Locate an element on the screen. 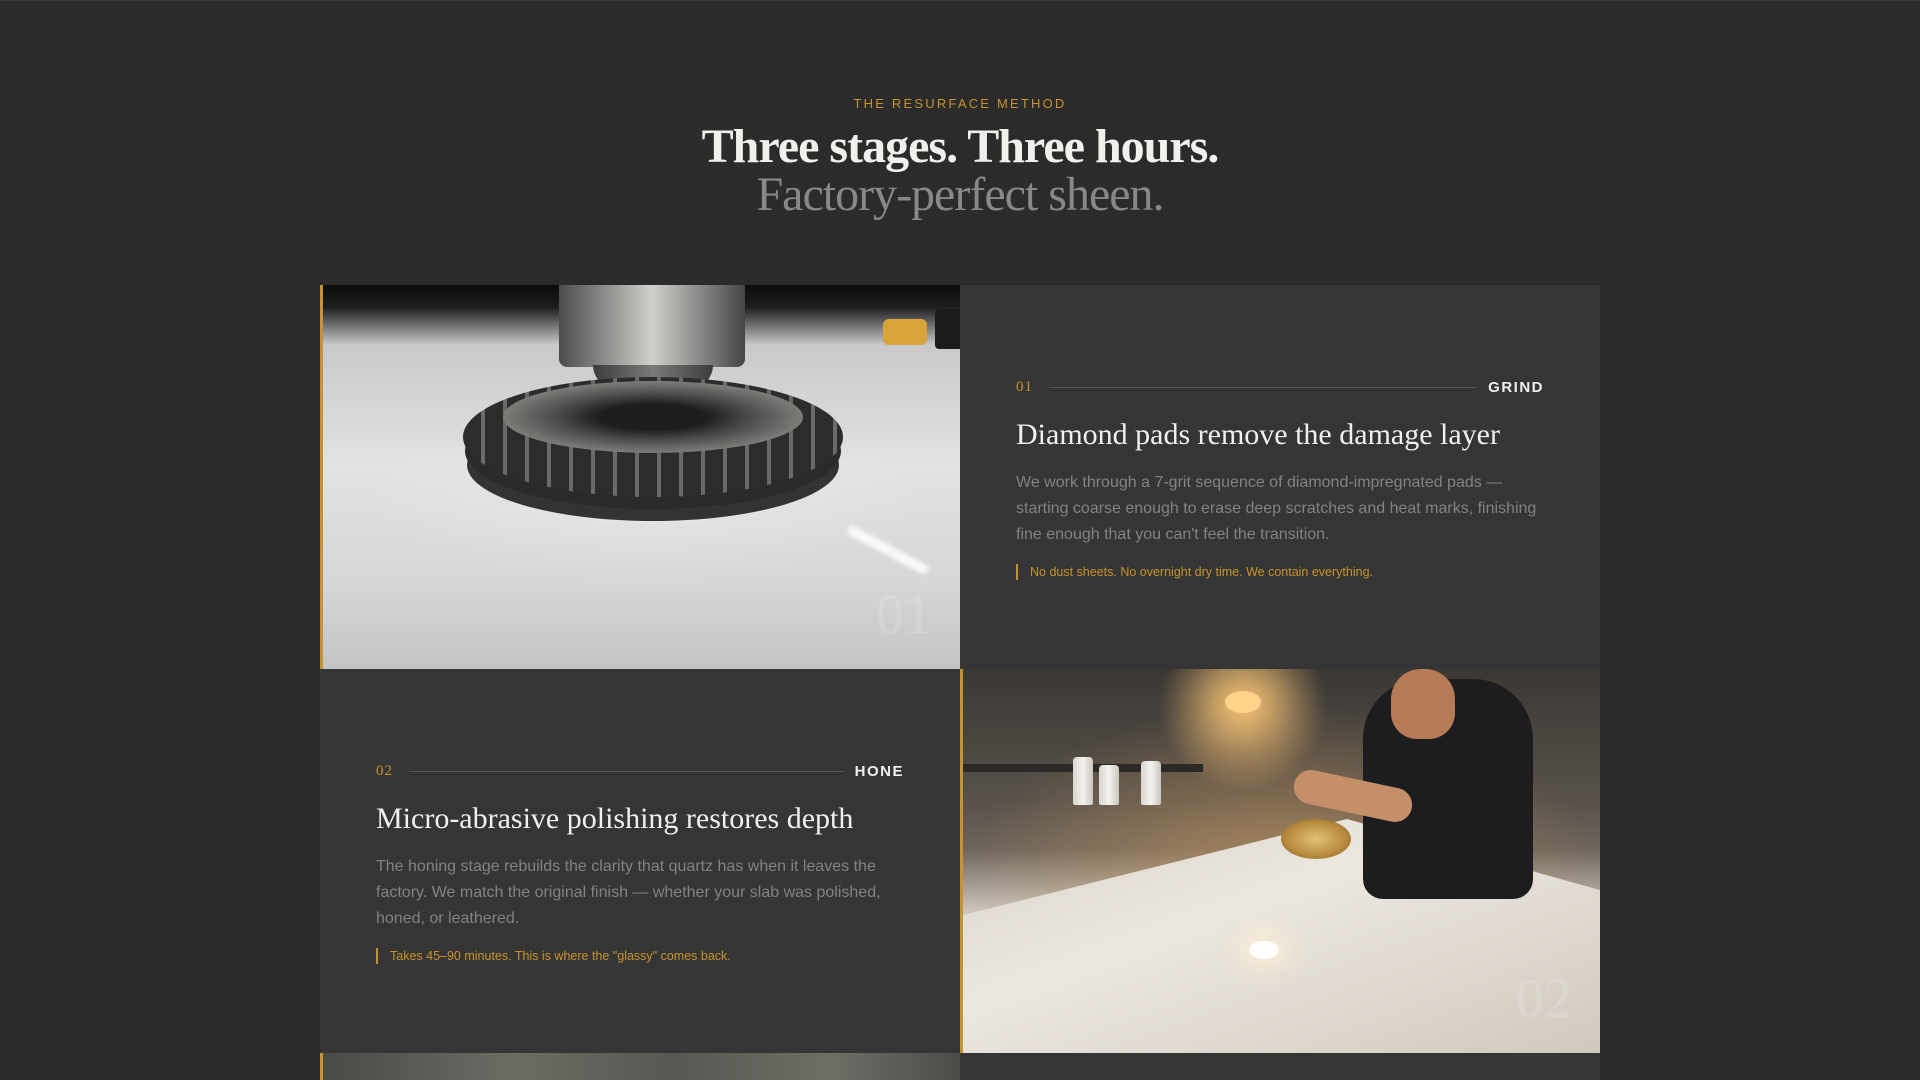 The width and height of the screenshot is (1920, 1080). stage-label: GRIND is located at coordinates (1516, 387).